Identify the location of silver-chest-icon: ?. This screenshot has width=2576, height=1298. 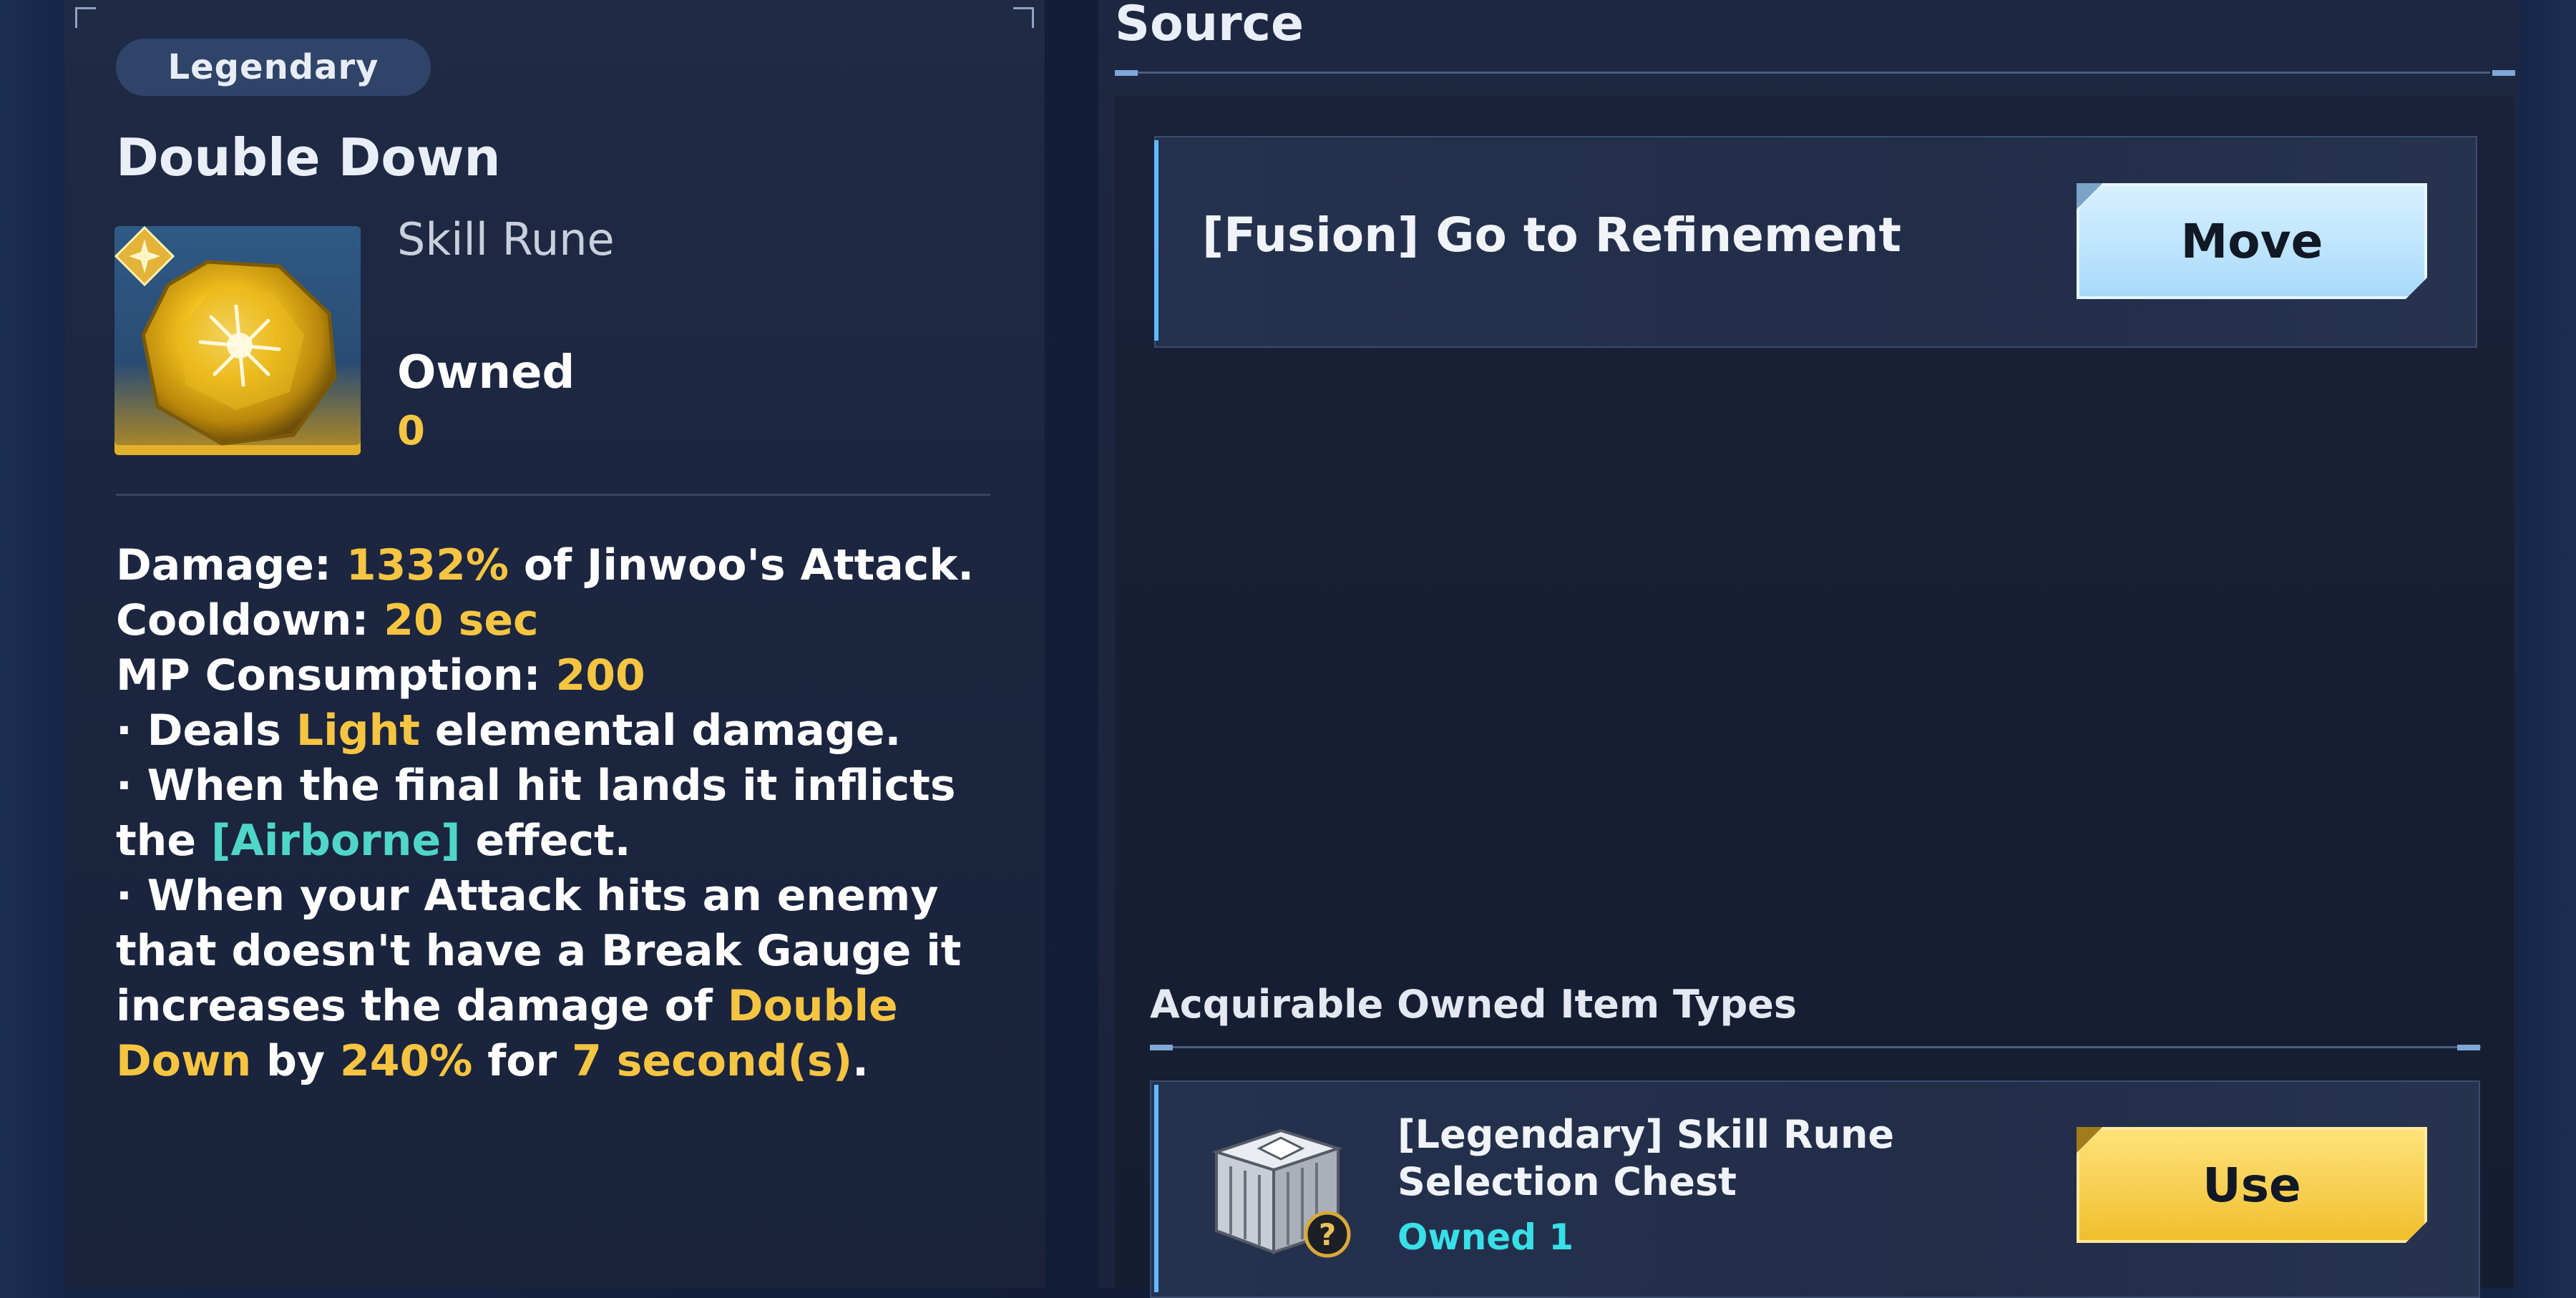
(1281, 1193).